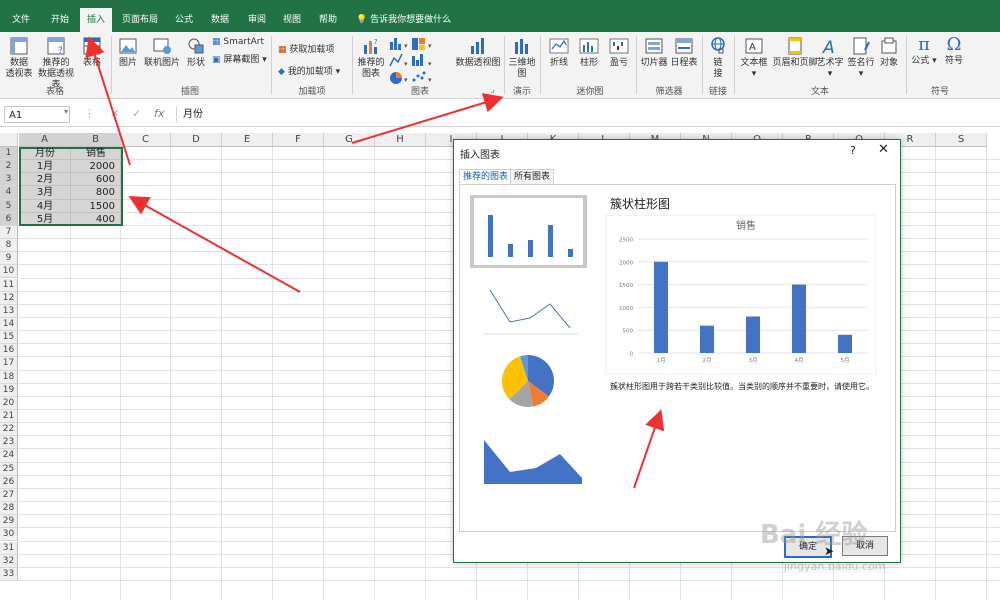 Image resolution: width=1000 pixels, height=600 pixels. I want to click on link-button: 链接, so click(718, 58).